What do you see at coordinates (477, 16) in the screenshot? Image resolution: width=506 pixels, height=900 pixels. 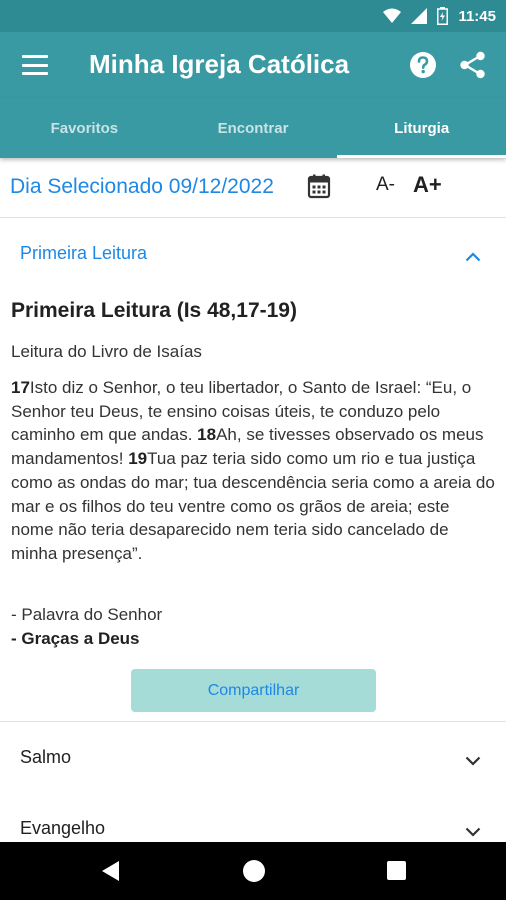 I see `status-time: 11:45` at bounding box center [477, 16].